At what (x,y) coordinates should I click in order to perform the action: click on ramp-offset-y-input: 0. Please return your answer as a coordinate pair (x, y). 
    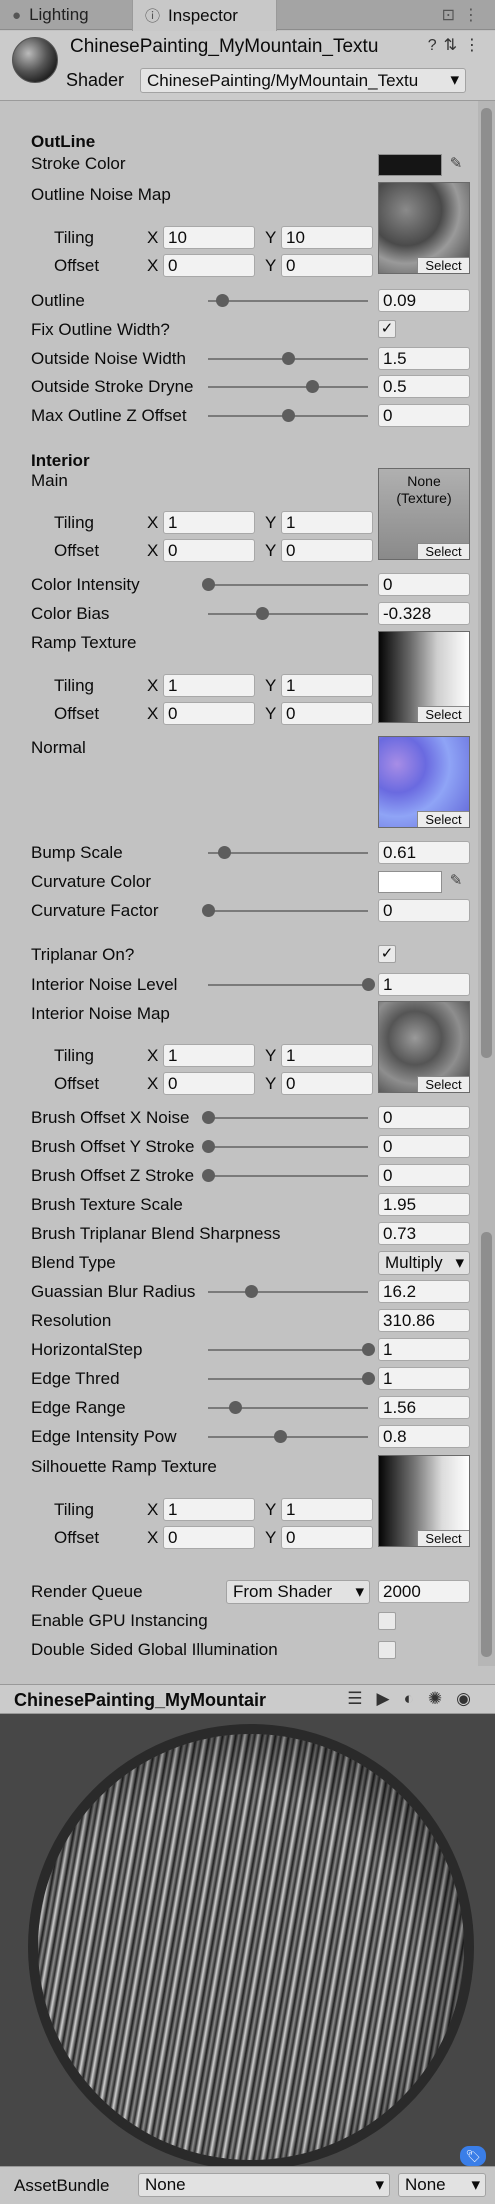
    Looking at the image, I should click on (327, 713).